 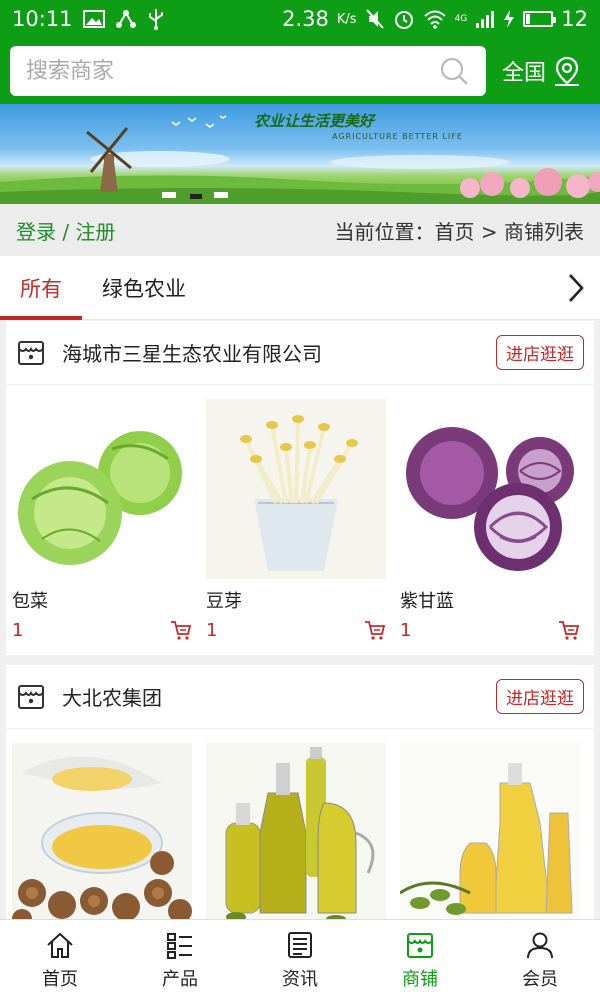 I want to click on nav-home: 首页, so click(x=60, y=960).